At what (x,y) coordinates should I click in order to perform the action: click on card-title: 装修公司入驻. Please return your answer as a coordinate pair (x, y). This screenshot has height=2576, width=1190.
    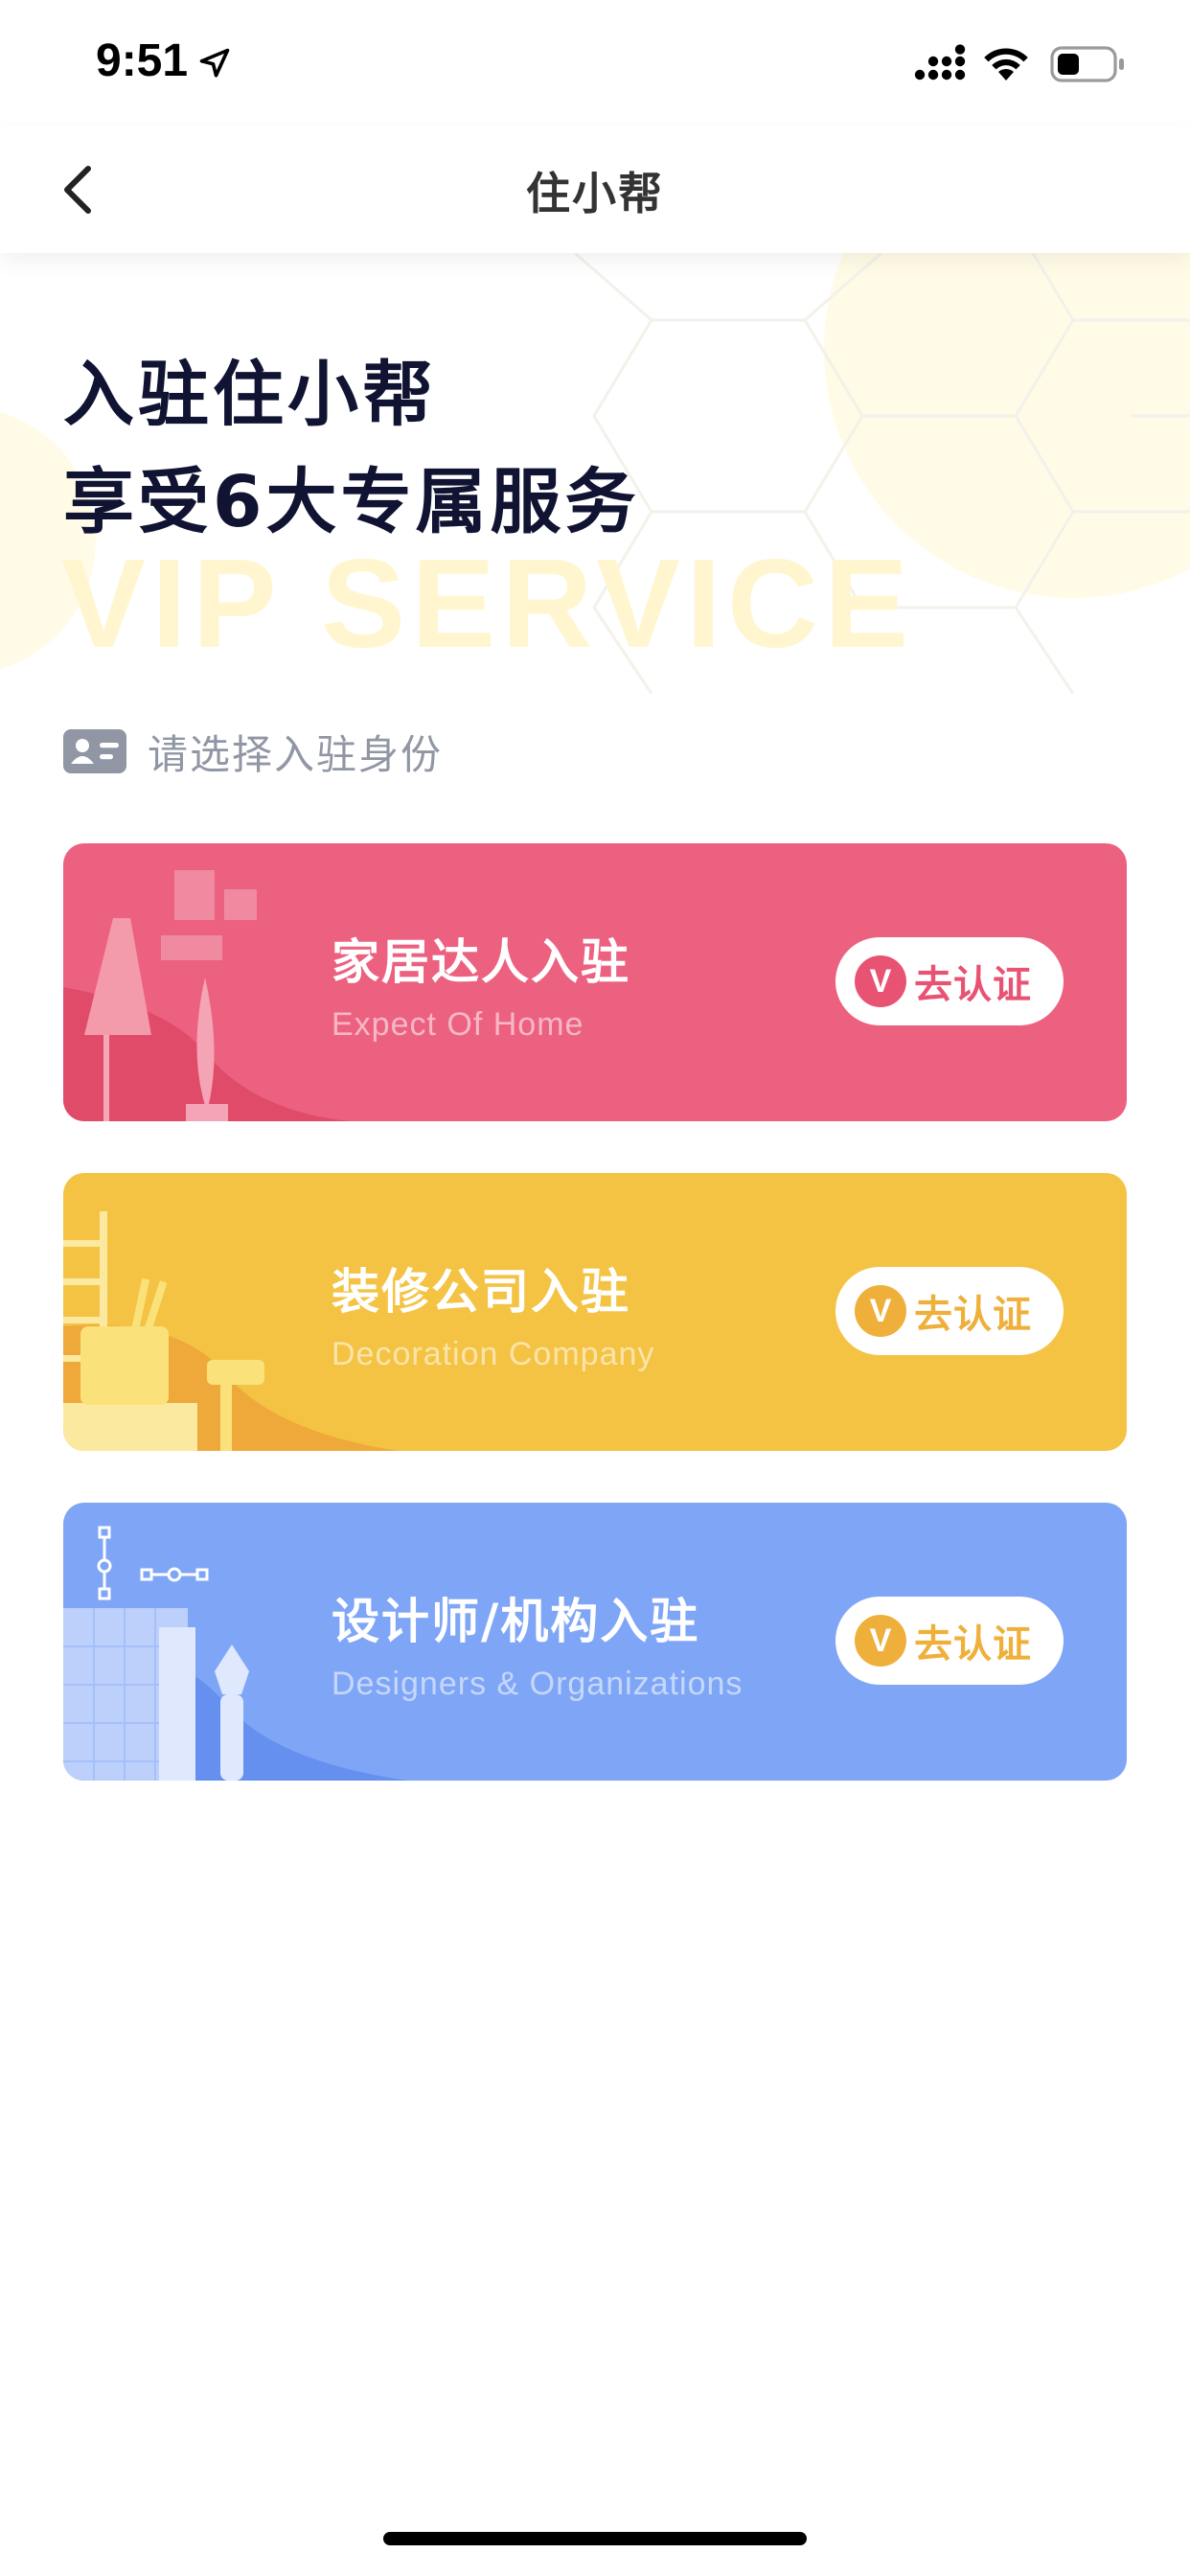
    Looking at the image, I should click on (481, 1292).